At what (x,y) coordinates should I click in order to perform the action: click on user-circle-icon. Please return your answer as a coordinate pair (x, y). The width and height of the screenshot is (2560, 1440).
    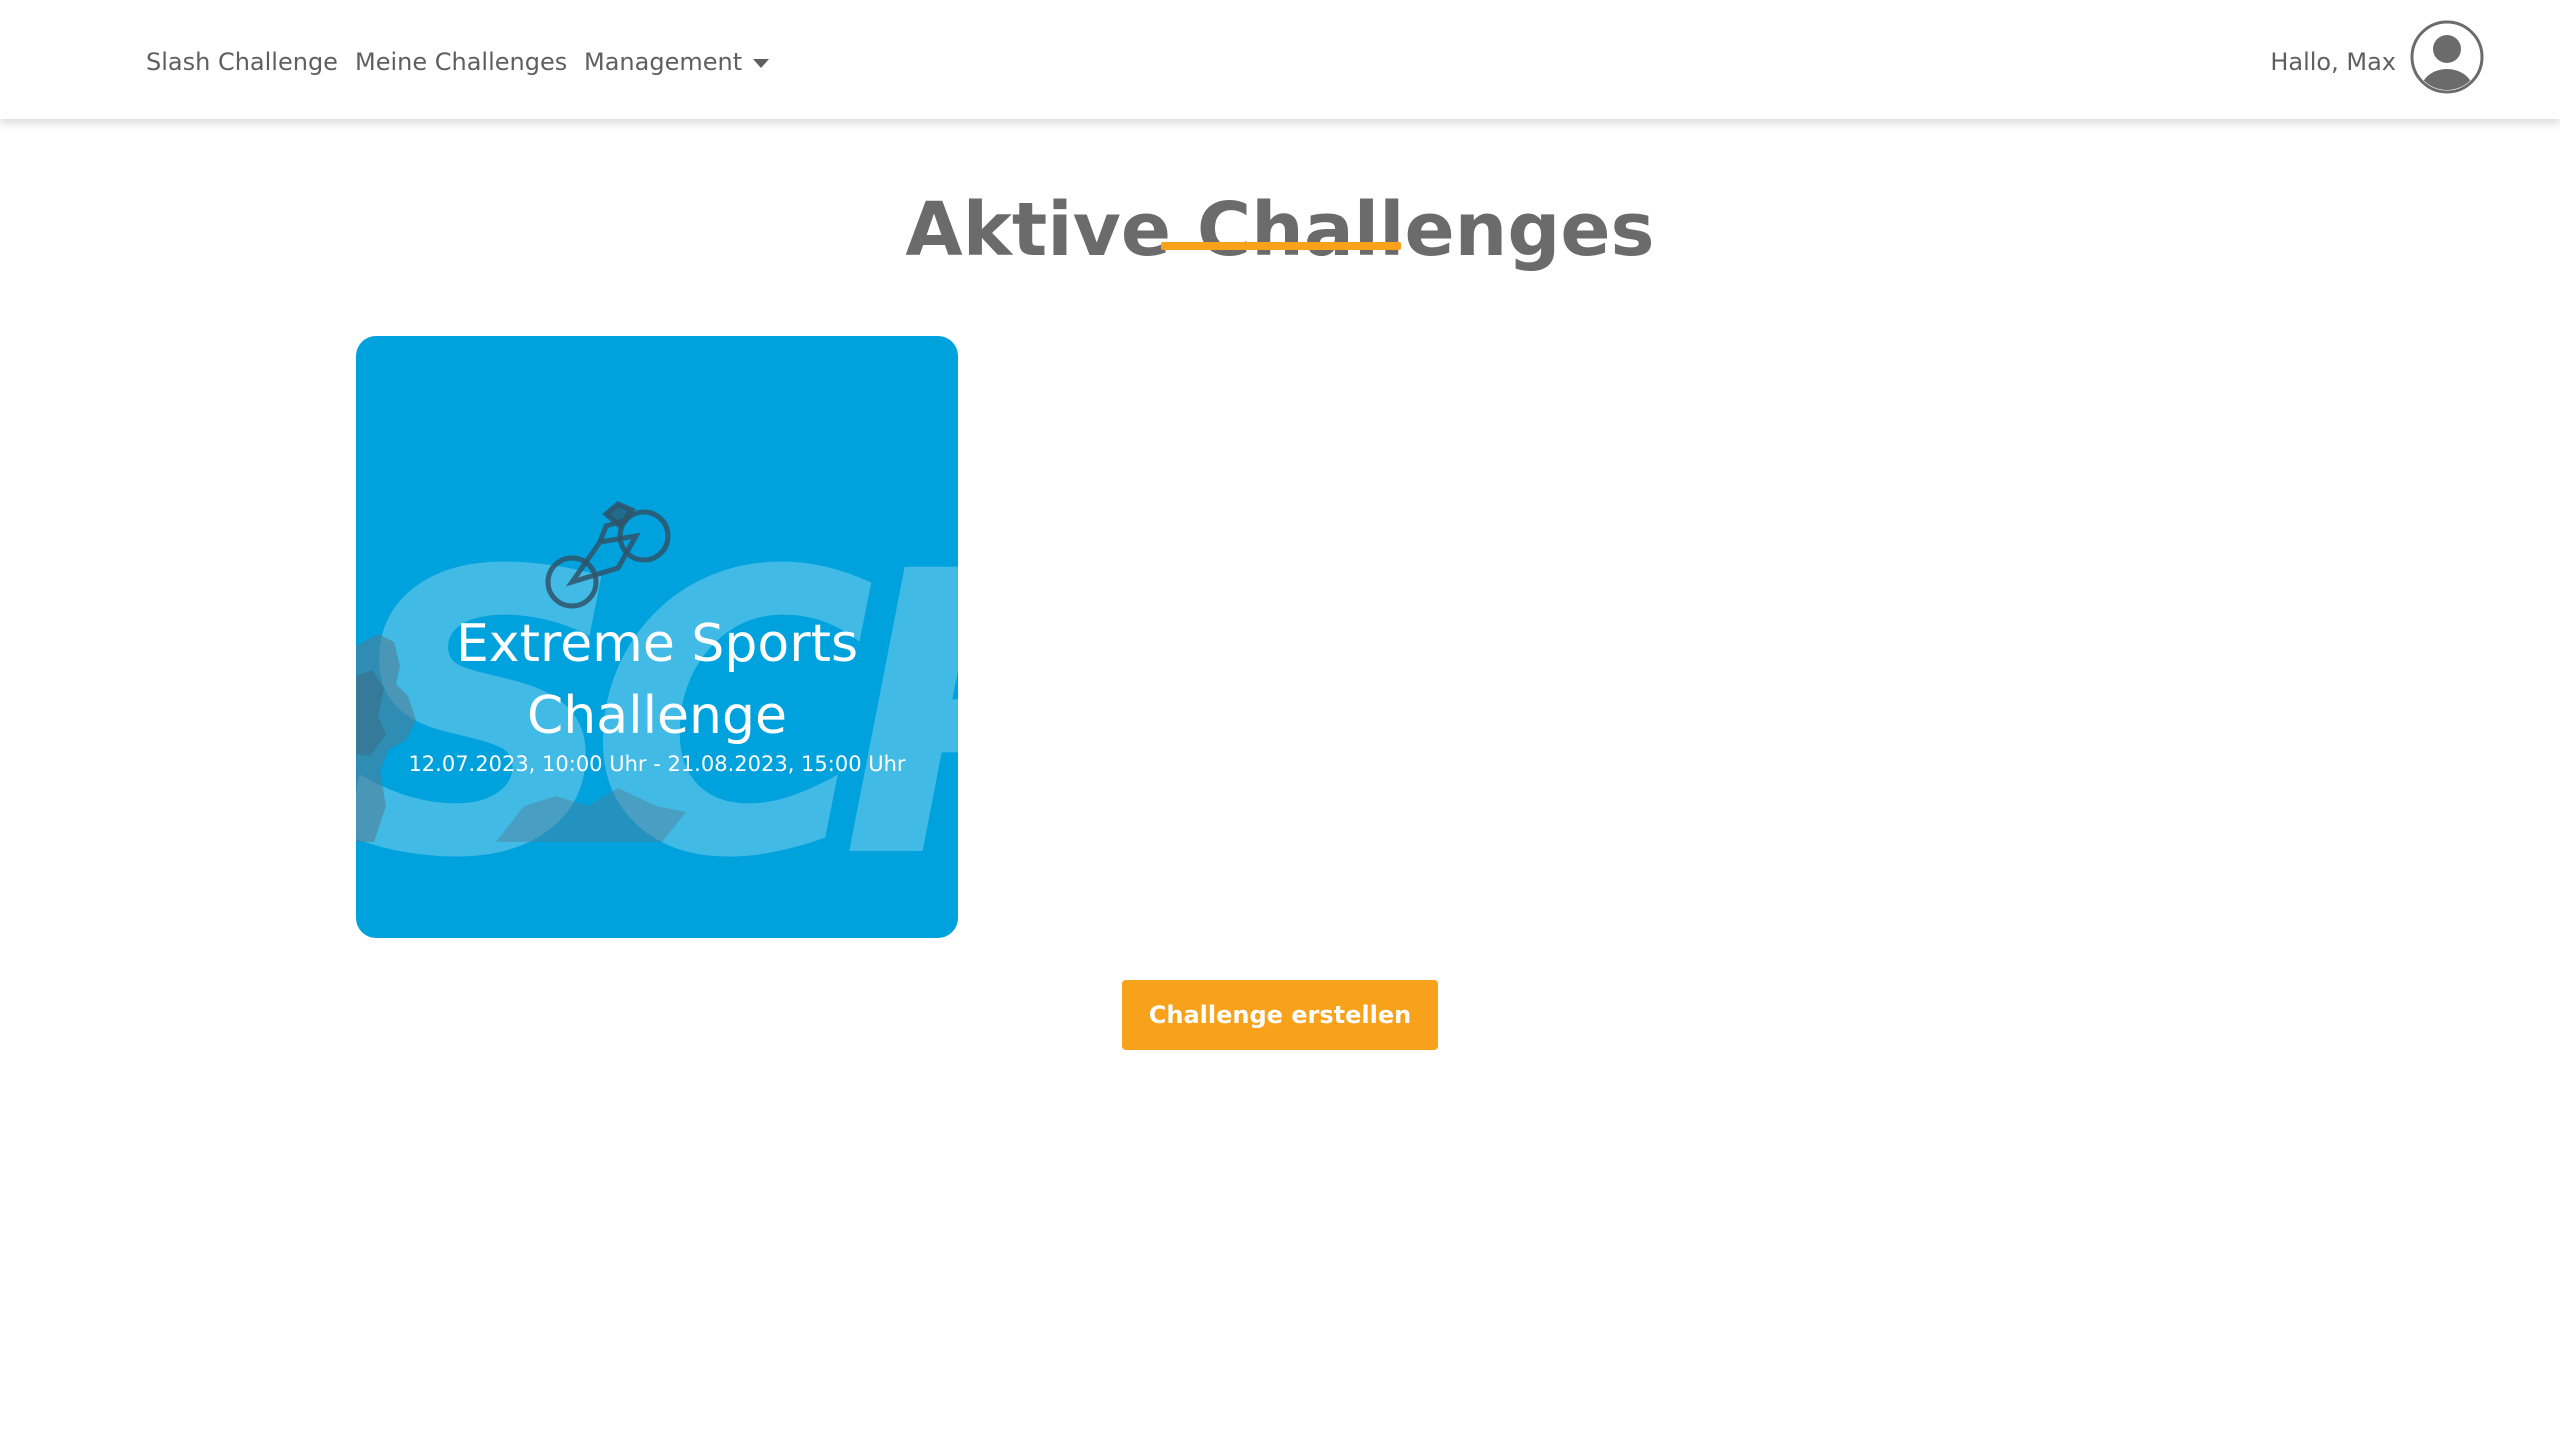
    Looking at the image, I should click on (2447, 57).